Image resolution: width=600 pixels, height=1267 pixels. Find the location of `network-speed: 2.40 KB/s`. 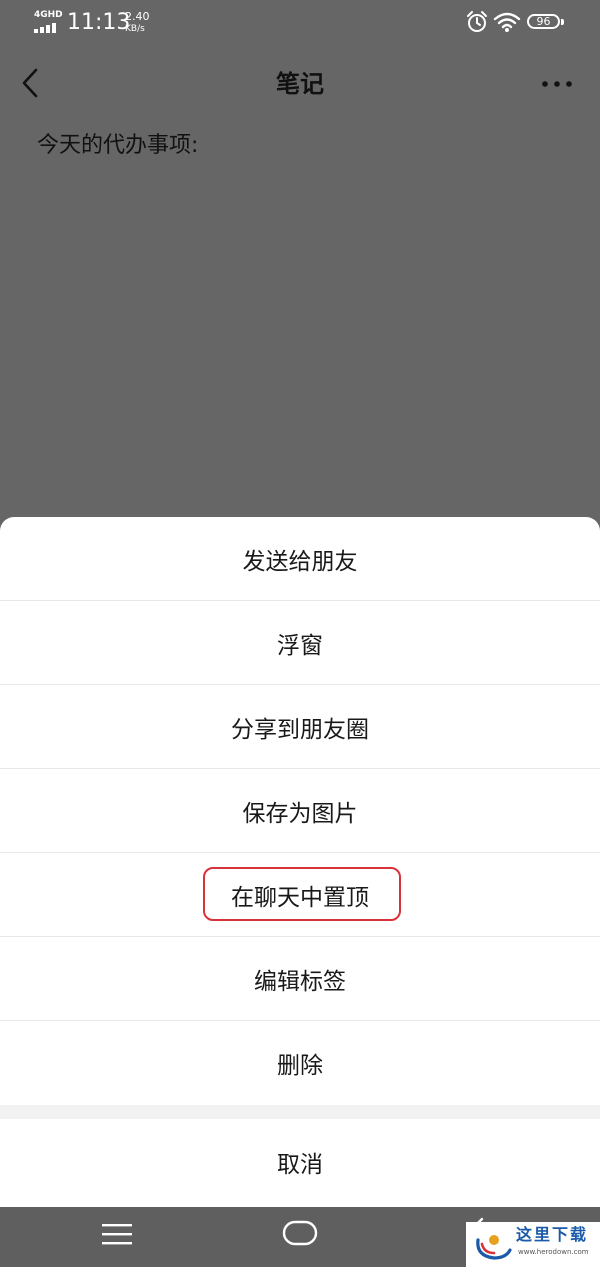

network-speed: 2.40 KB/s is located at coordinates (137, 23).